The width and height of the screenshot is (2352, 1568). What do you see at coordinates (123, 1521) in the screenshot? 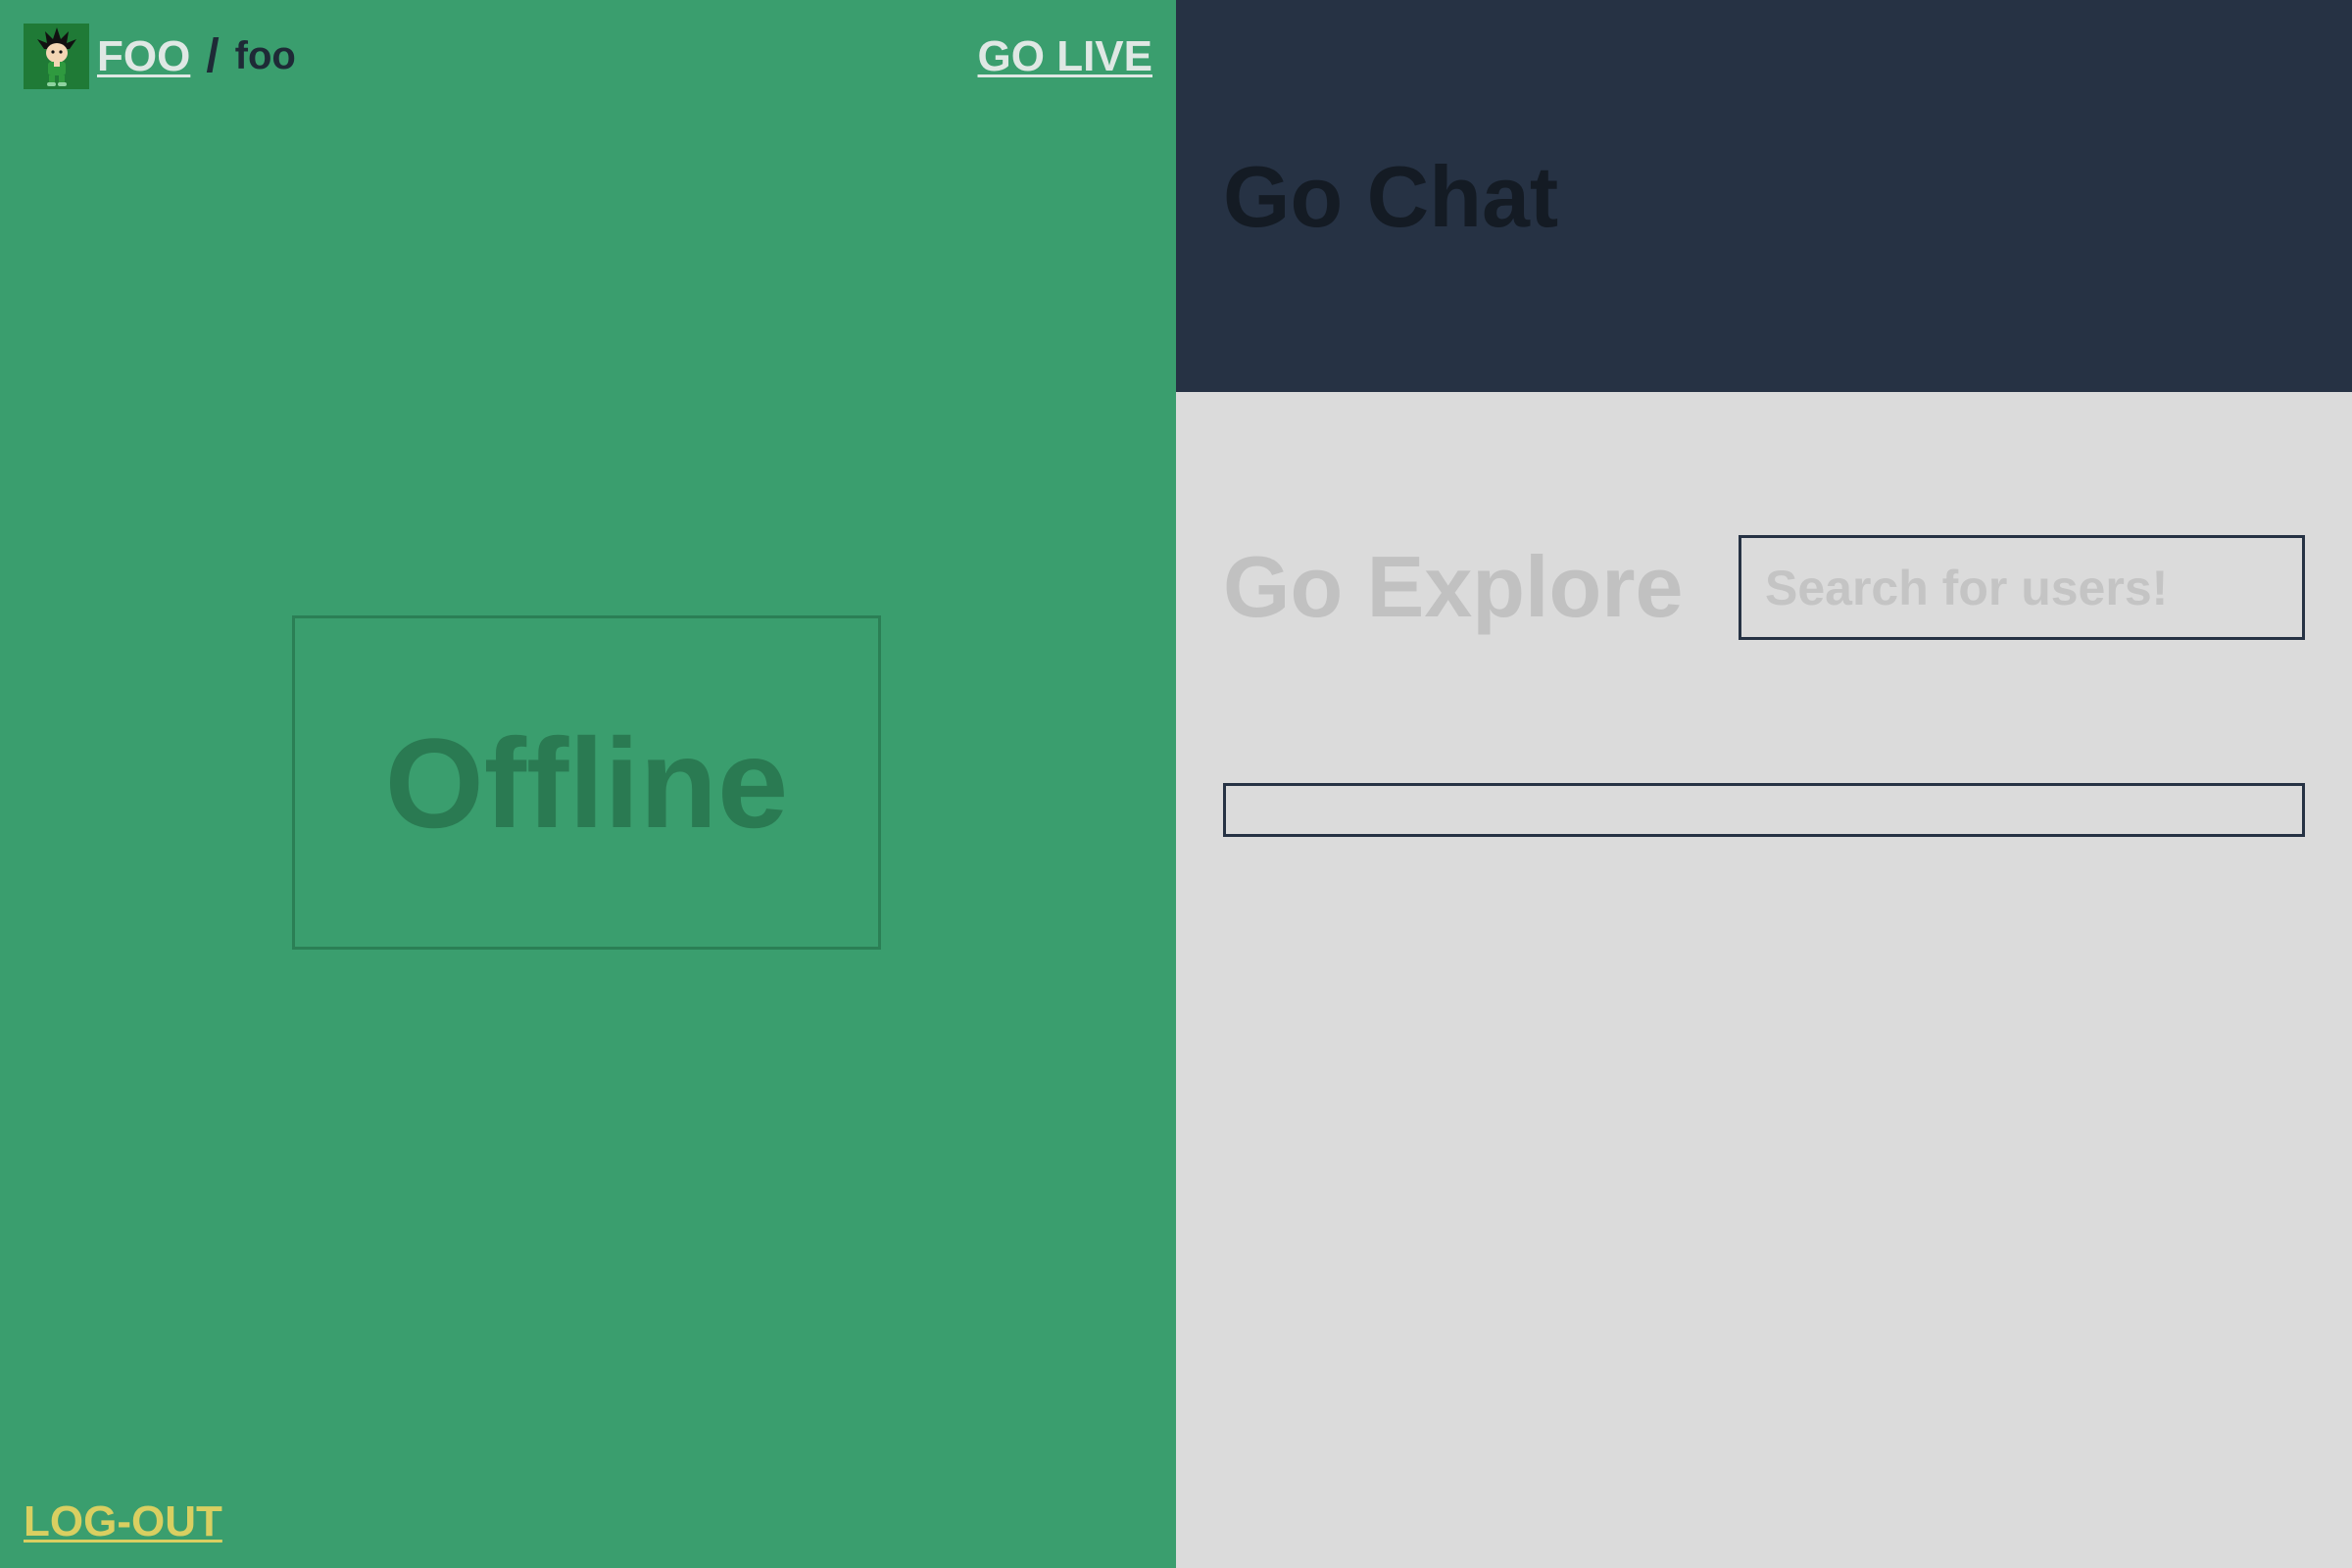
I see `logout-link: LOG-OUT` at bounding box center [123, 1521].